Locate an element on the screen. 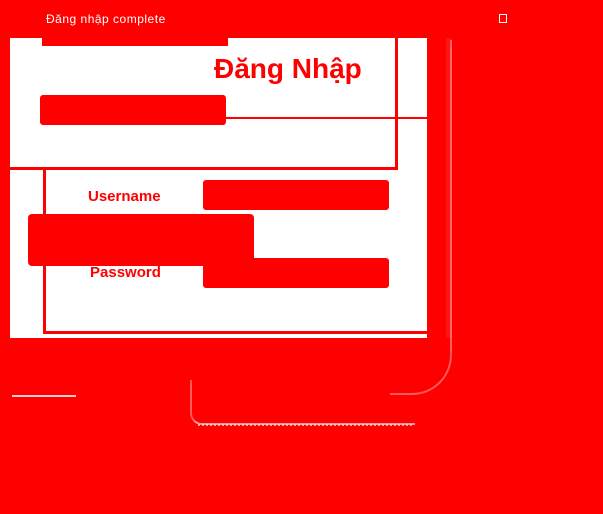  frame-curve-right is located at coordinates (421, 217).